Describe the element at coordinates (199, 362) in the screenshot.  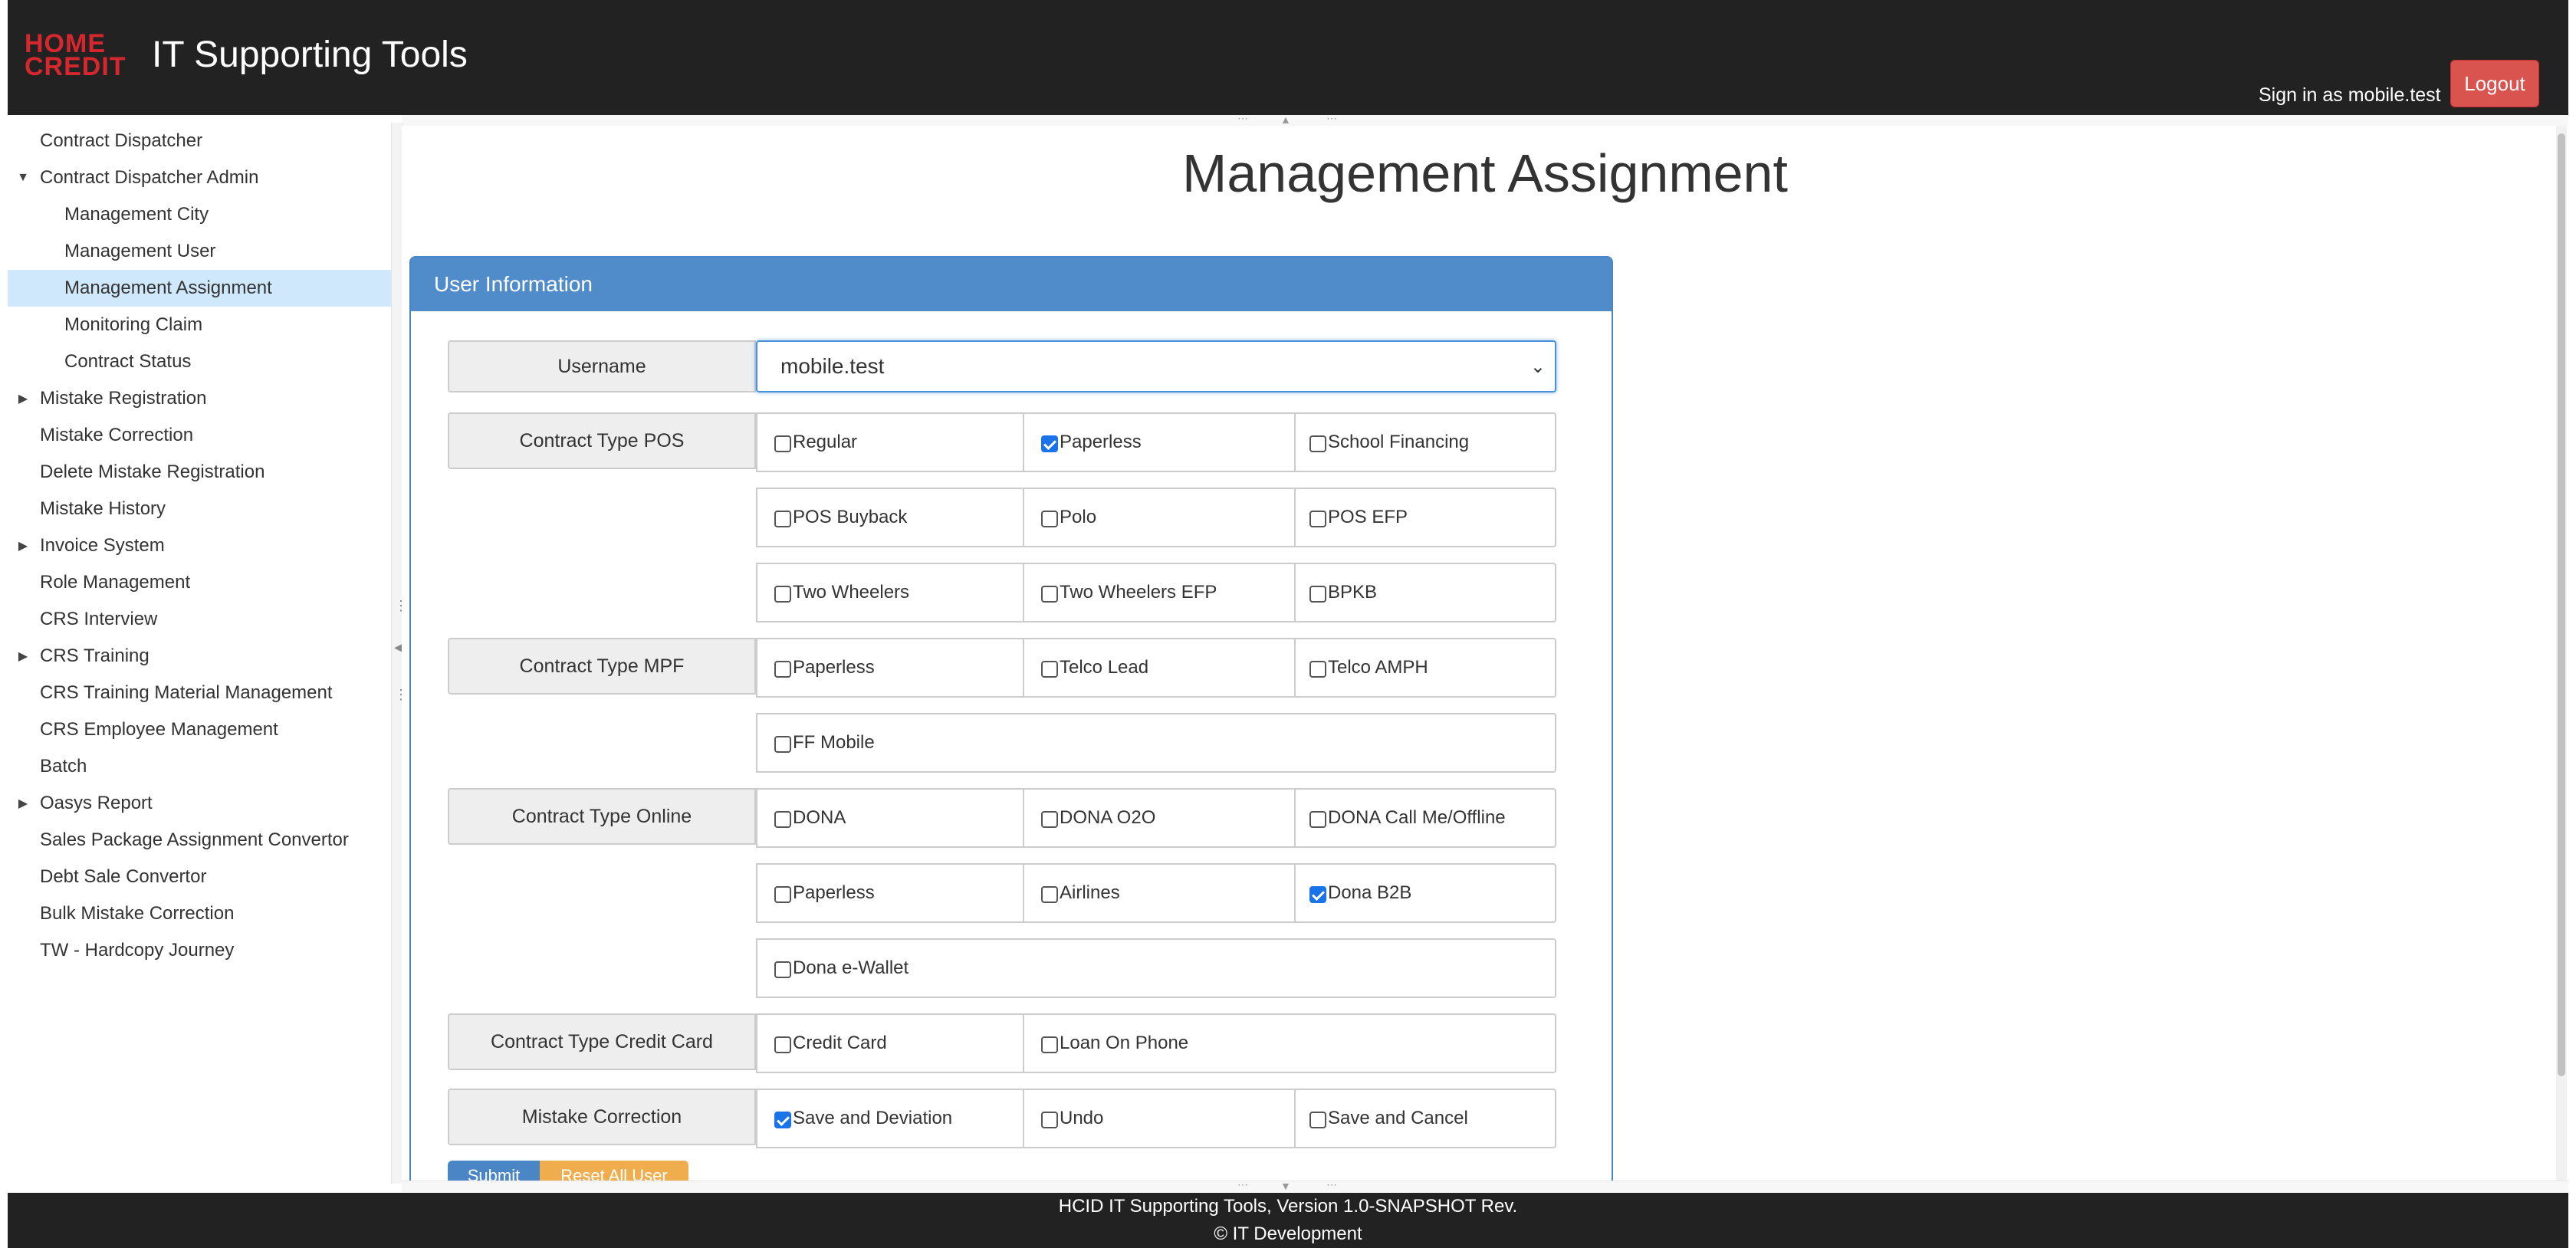
I see `sidebar-item: Contract Status` at that location.